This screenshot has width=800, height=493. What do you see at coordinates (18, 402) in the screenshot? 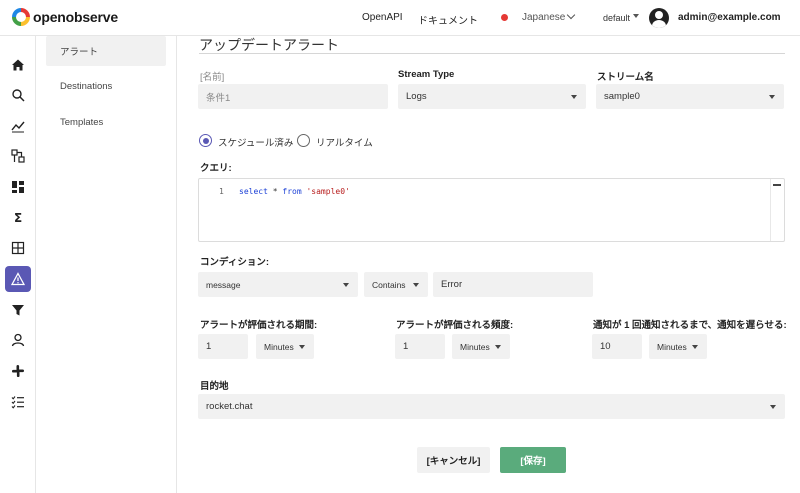
I see `reports-icon` at bounding box center [18, 402].